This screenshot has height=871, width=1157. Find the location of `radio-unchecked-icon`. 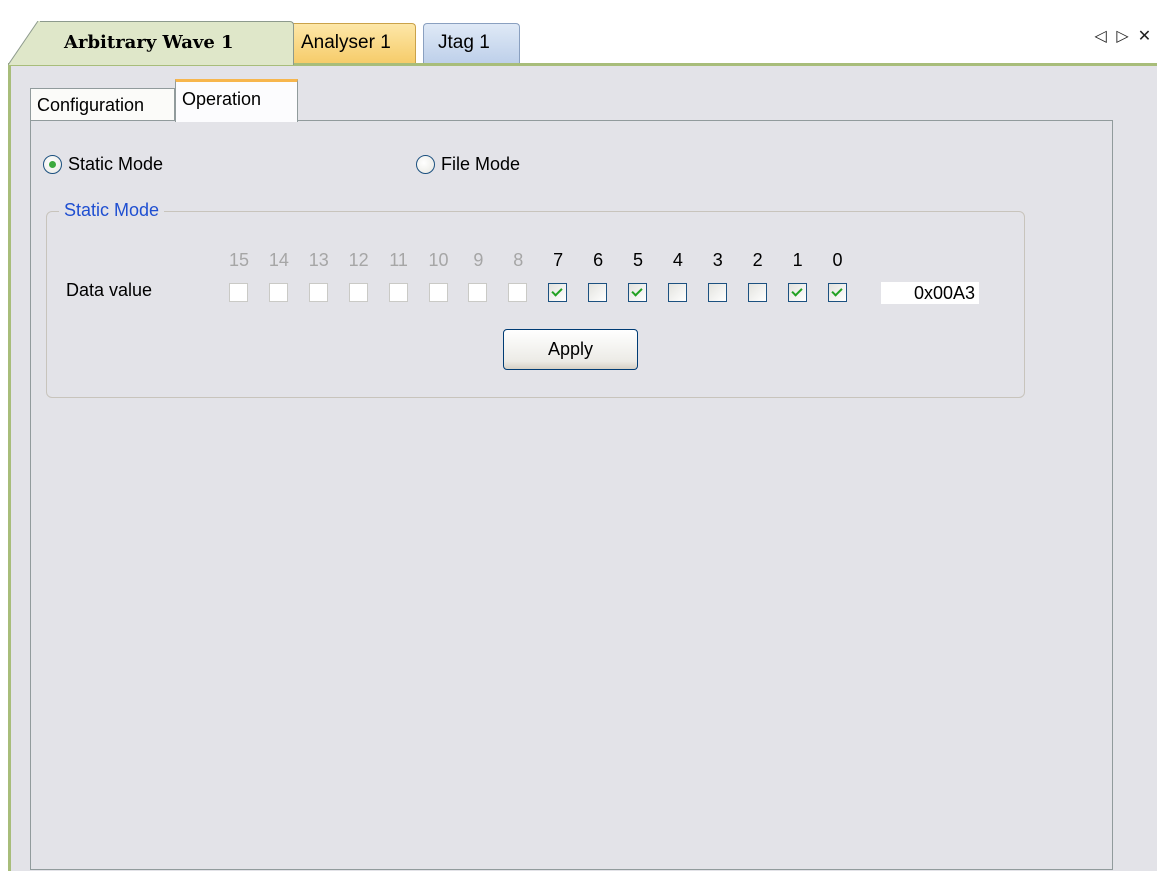

radio-unchecked-icon is located at coordinates (425, 164).